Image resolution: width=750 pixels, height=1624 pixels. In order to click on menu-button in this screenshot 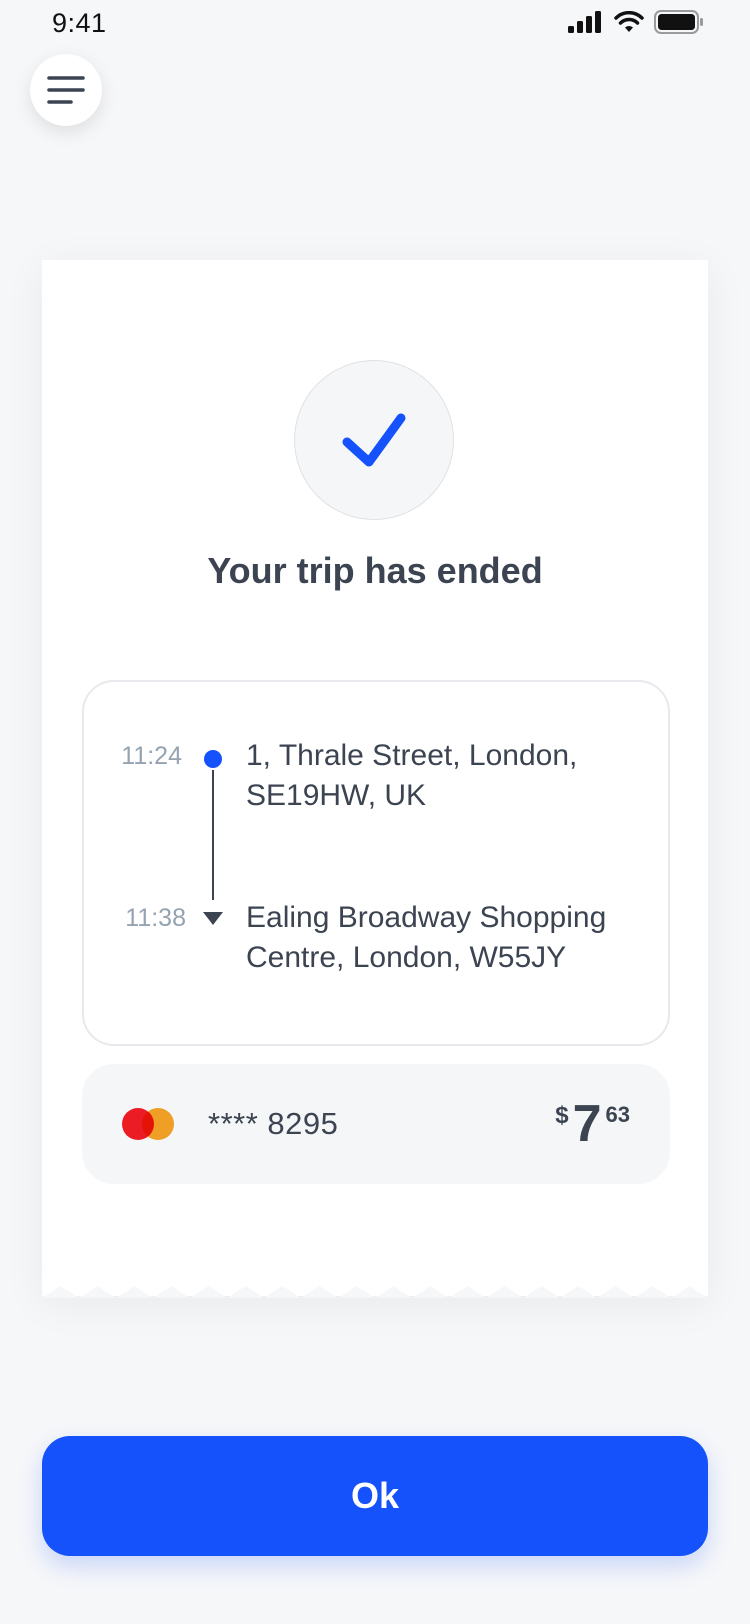, I will do `click(66, 90)`.